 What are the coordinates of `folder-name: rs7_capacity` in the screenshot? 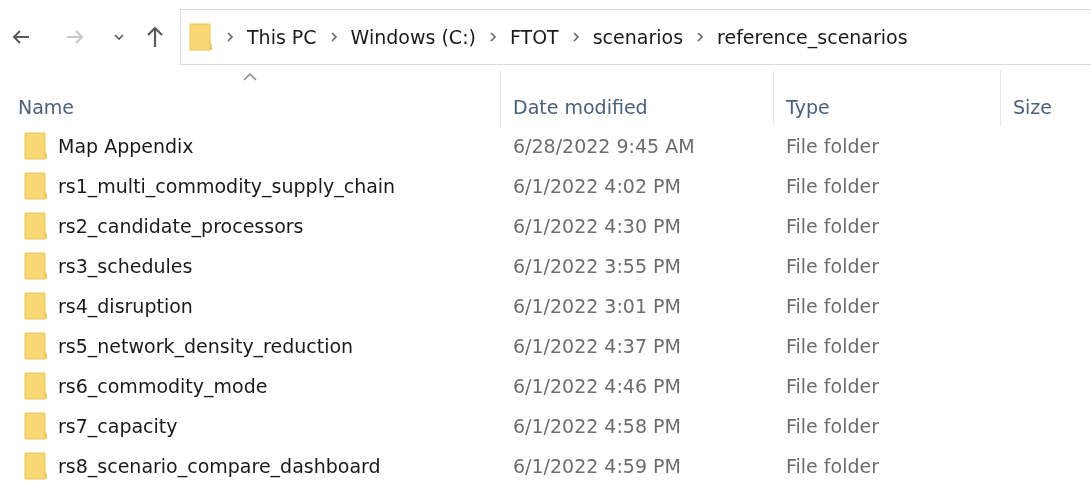 It's located at (118, 426).